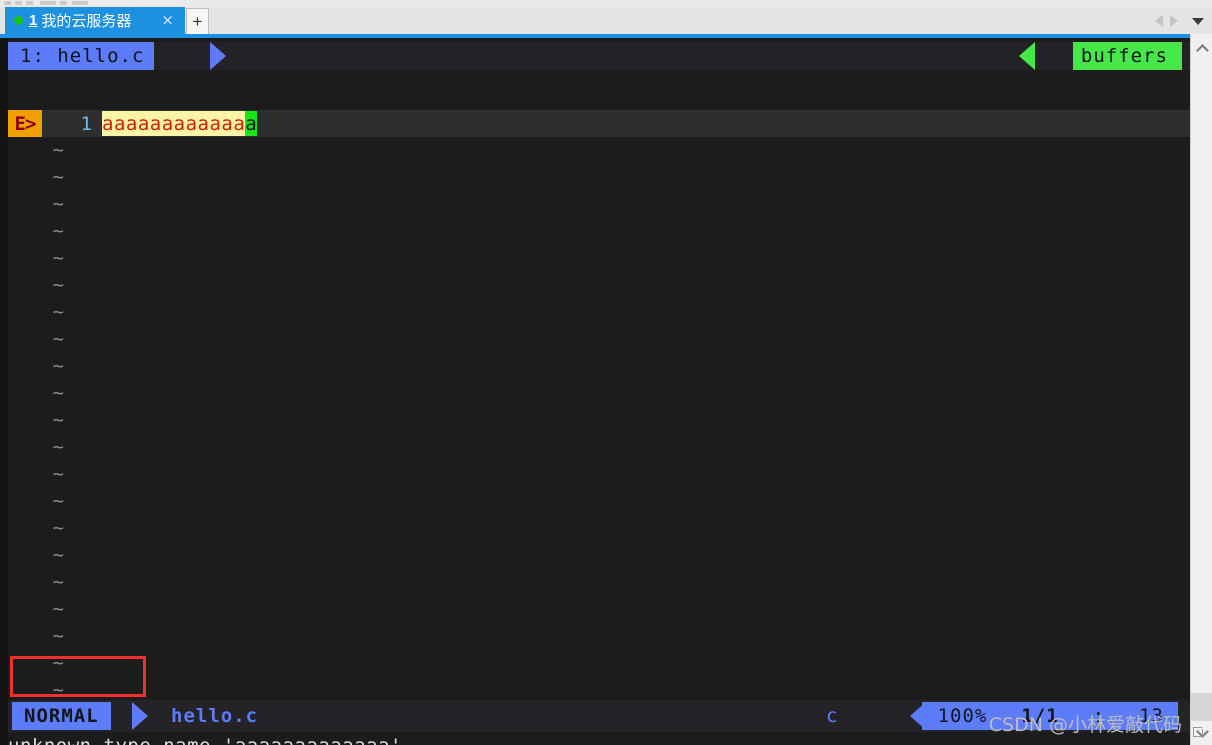  Describe the element at coordinates (25, 123) in the screenshot. I see `error-sign-icon: E>` at that location.